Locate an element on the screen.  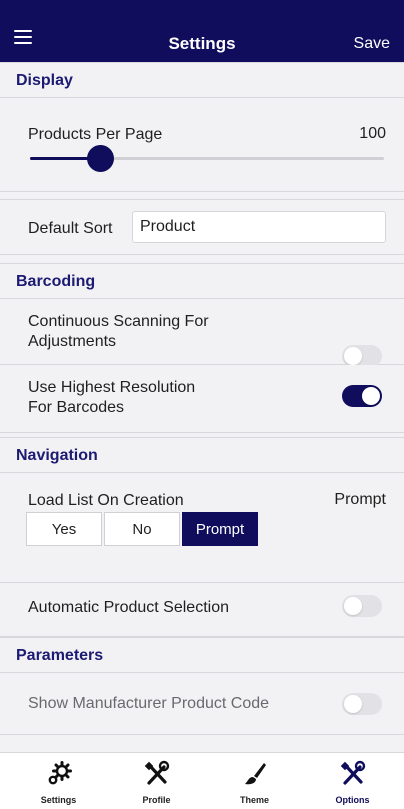
option-no-button: No is located at coordinates (142, 529).